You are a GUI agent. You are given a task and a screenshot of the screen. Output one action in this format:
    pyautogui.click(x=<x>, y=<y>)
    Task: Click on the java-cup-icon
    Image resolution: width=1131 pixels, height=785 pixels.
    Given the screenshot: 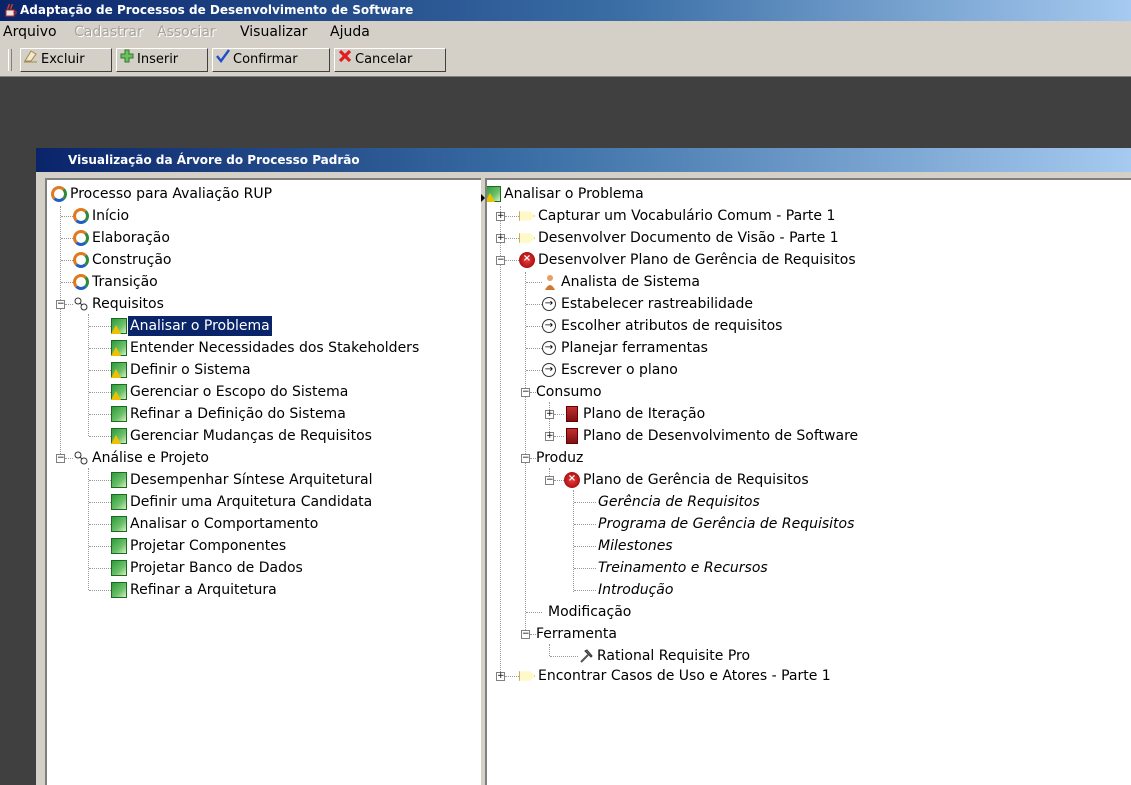 What is the action you would take?
    pyautogui.click(x=11, y=10)
    